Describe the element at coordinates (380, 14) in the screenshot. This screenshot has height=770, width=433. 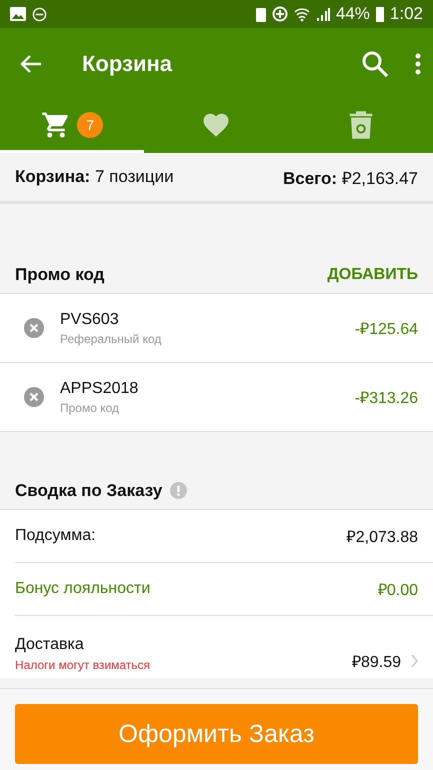
I see `battery-icon` at that location.